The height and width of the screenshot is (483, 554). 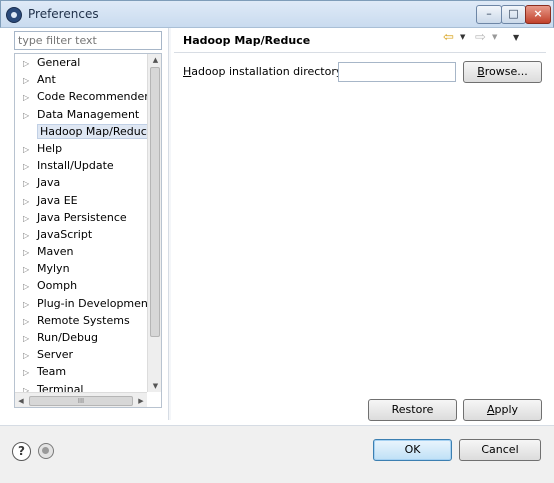 I want to click on apply-label: pply, so click(x=506, y=409).